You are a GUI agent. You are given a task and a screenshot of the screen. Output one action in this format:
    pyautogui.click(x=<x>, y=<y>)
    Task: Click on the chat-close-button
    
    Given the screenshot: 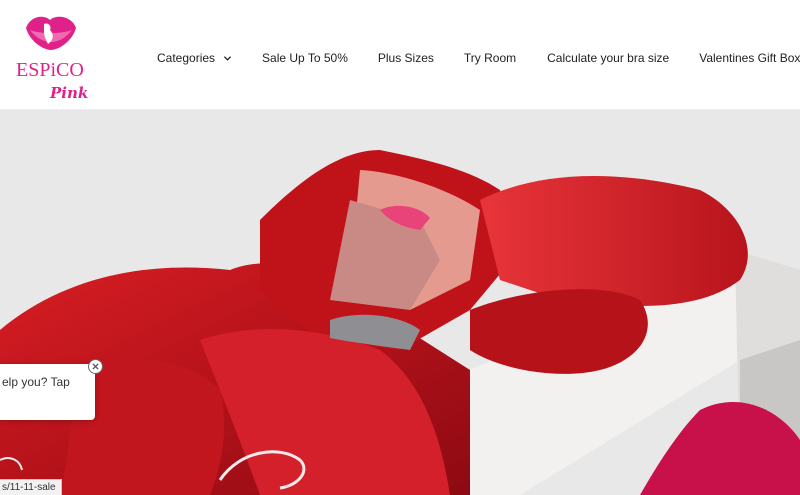 What is the action you would take?
    pyautogui.click(x=95, y=366)
    